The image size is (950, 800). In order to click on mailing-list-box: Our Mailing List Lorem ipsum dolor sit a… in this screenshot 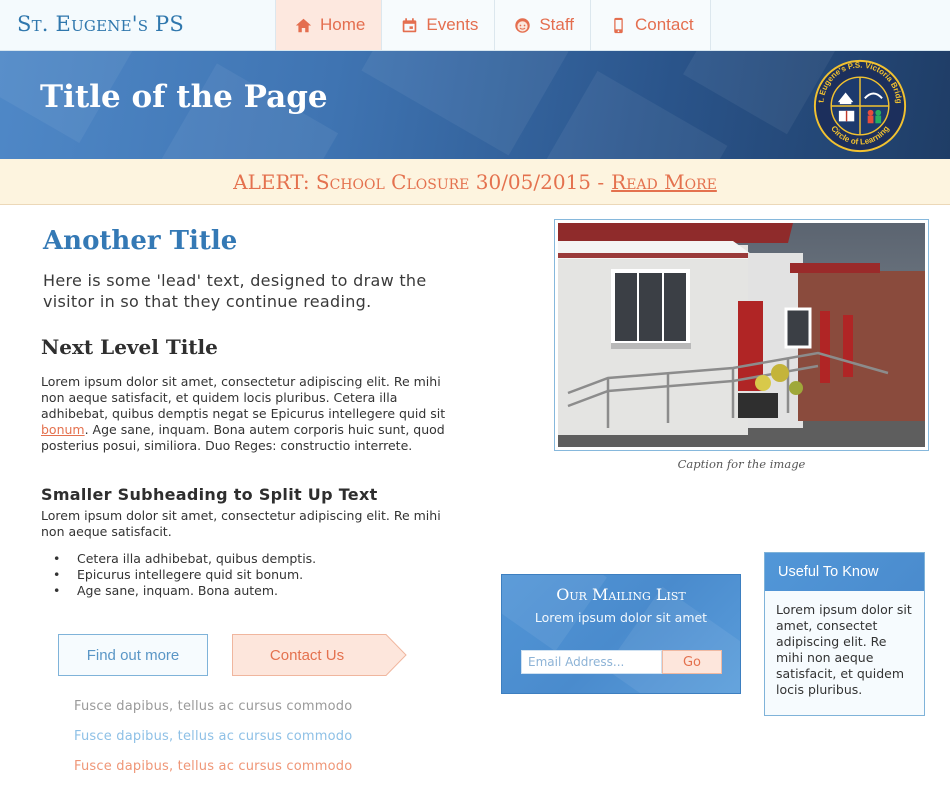, I will do `click(621, 634)`.